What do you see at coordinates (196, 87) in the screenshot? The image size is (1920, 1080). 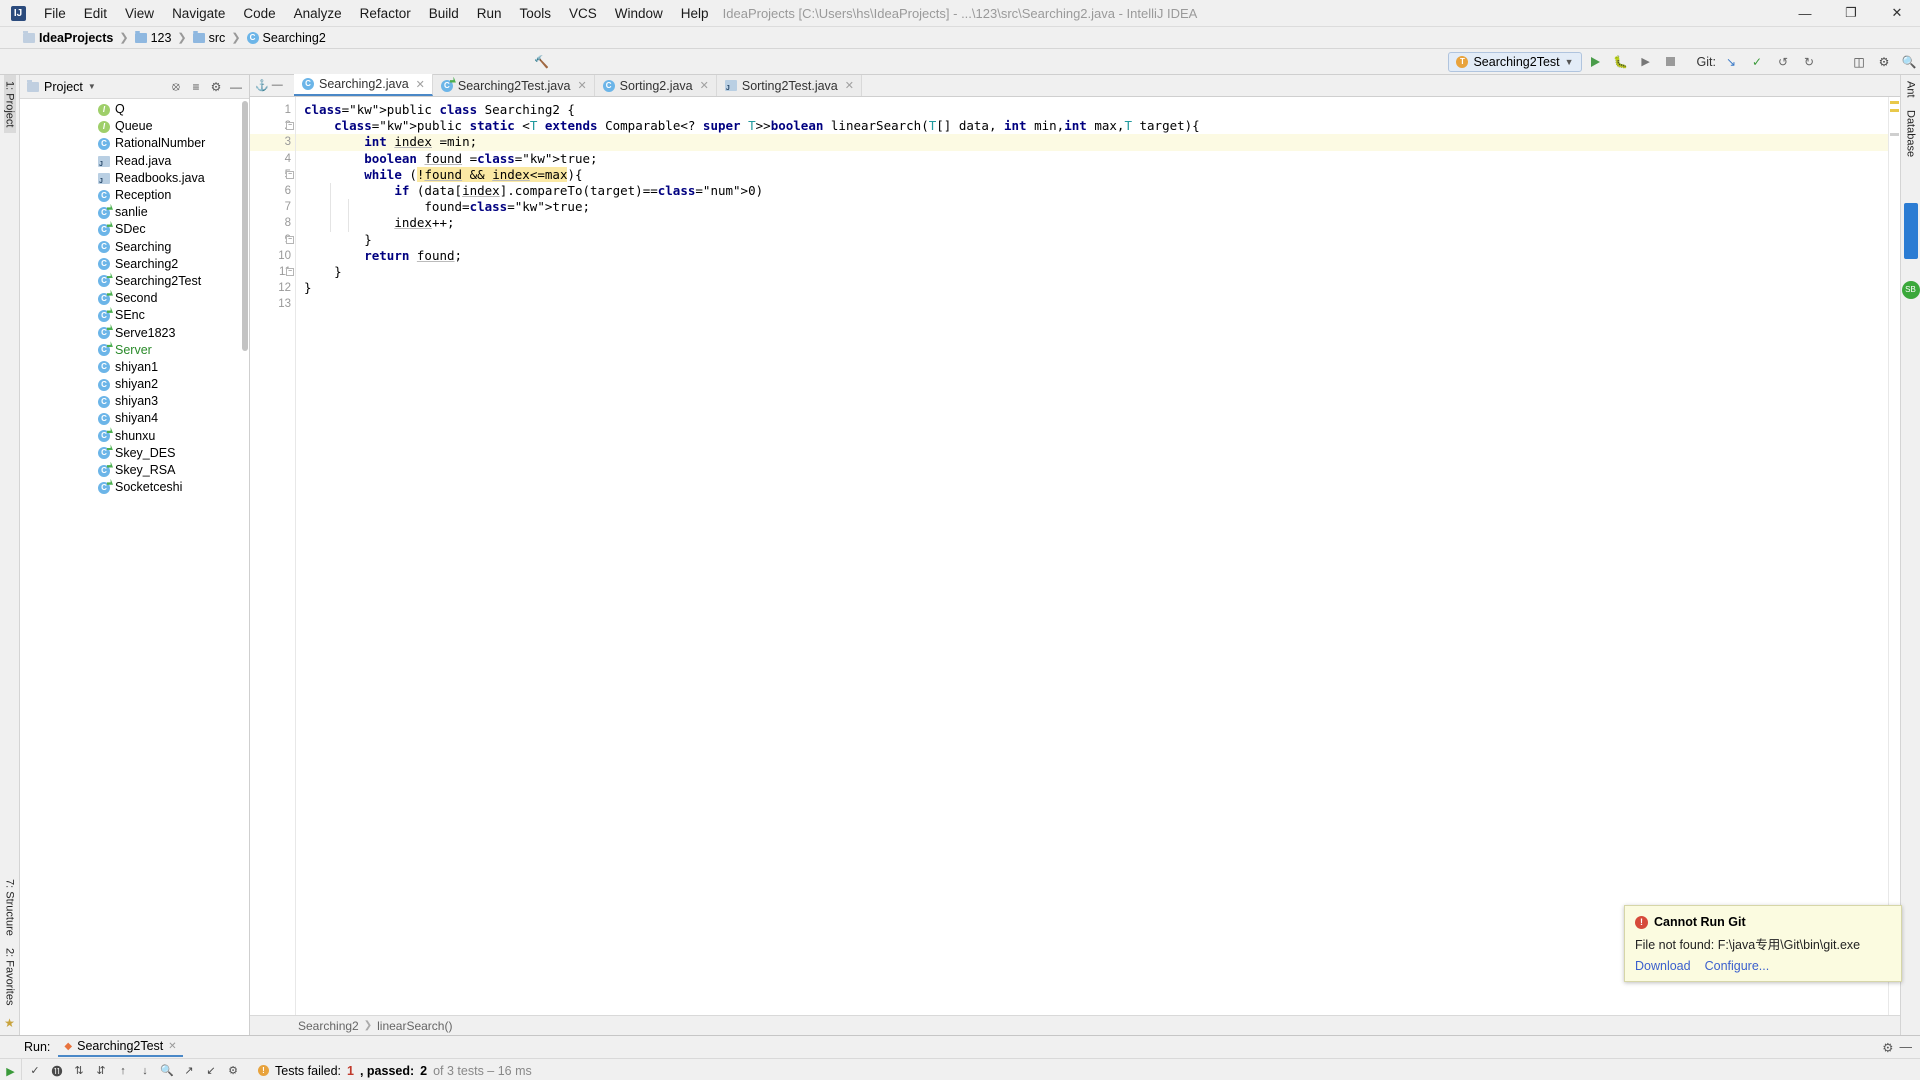 I see `collapse-all-icon: ≡` at bounding box center [196, 87].